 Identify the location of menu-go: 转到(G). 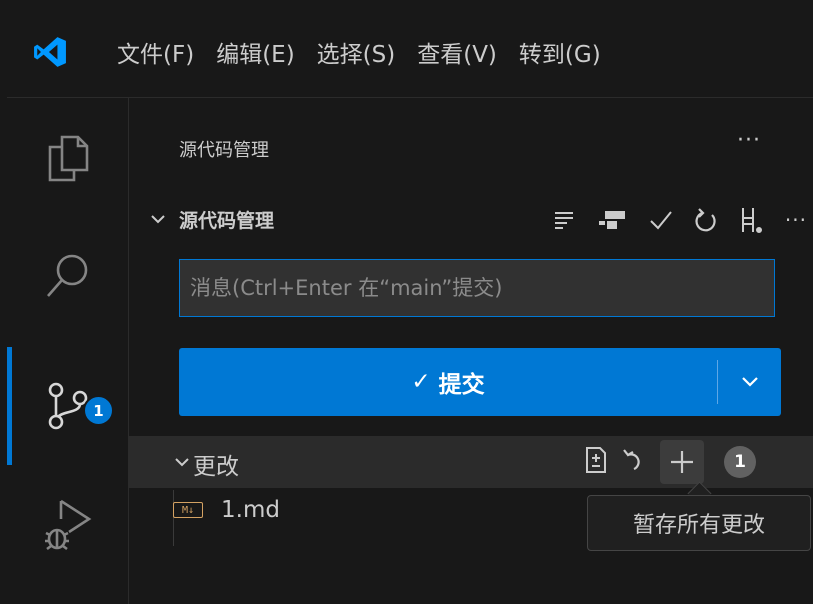
(560, 52).